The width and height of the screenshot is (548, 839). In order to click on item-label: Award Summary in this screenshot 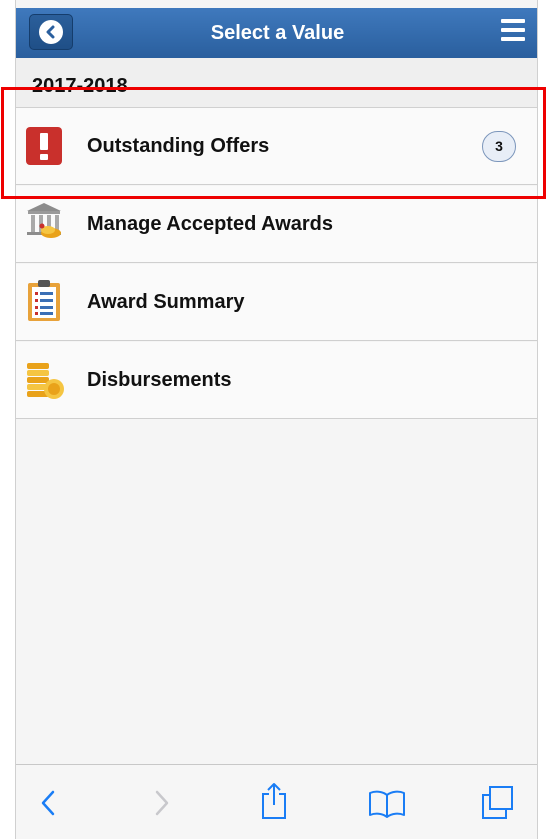, I will do `click(166, 302)`.